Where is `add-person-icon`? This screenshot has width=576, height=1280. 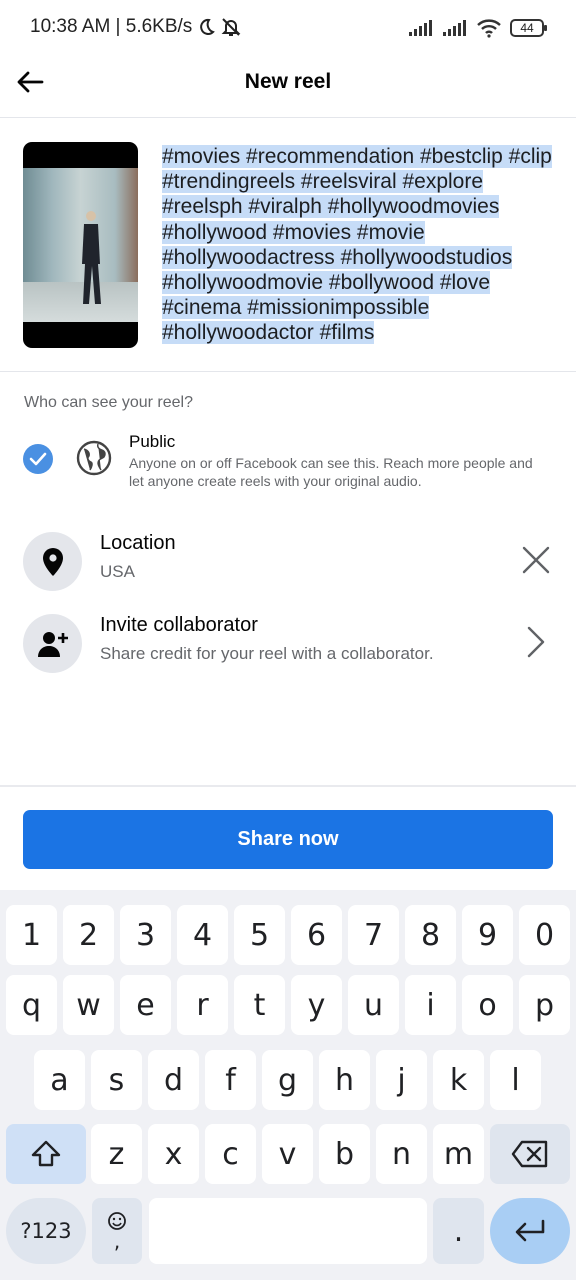
add-person-icon is located at coordinates (52, 643).